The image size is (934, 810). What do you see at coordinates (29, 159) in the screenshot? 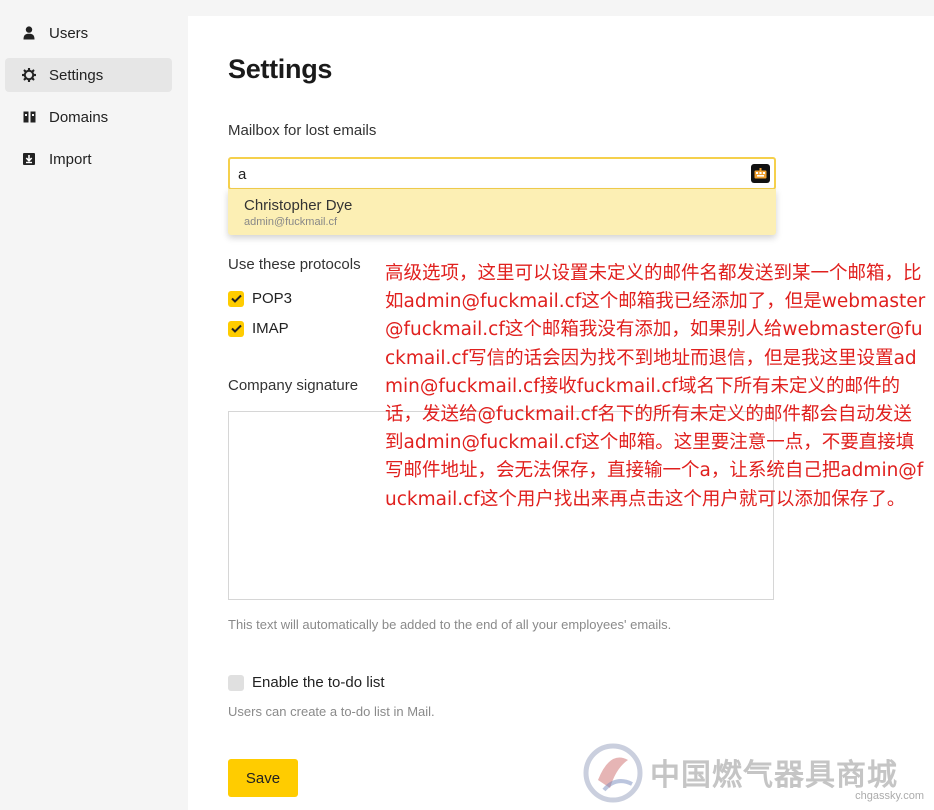
I see `import-icon` at bounding box center [29, 159].